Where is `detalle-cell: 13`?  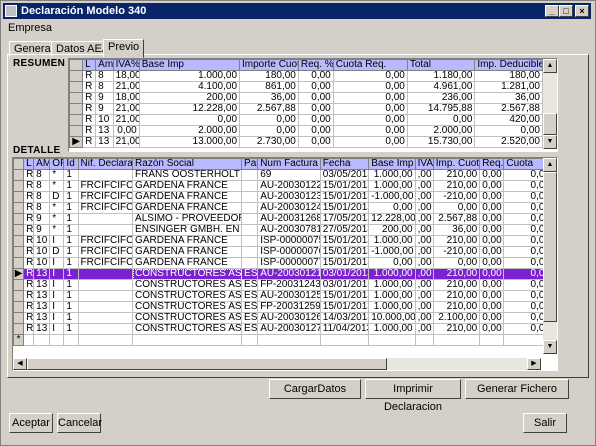 detalle-cell: 13 is located at coordinates (42, 296).